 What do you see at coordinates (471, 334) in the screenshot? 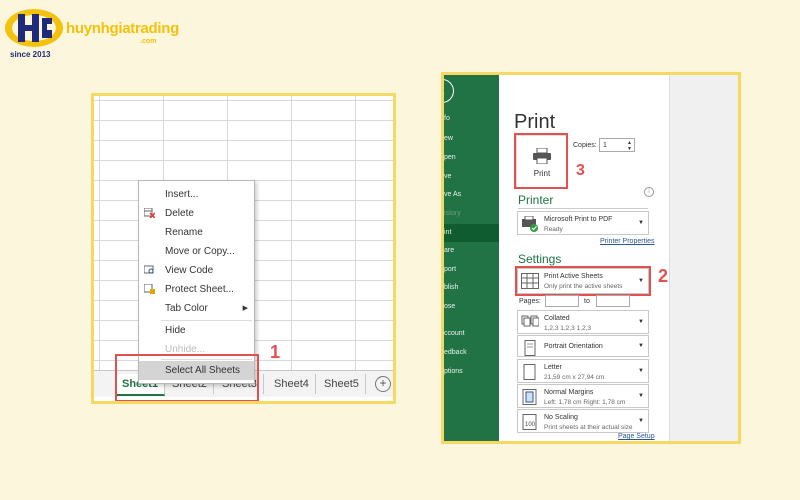
I see `nav-account: ccount` at bounding box center [471, 334].